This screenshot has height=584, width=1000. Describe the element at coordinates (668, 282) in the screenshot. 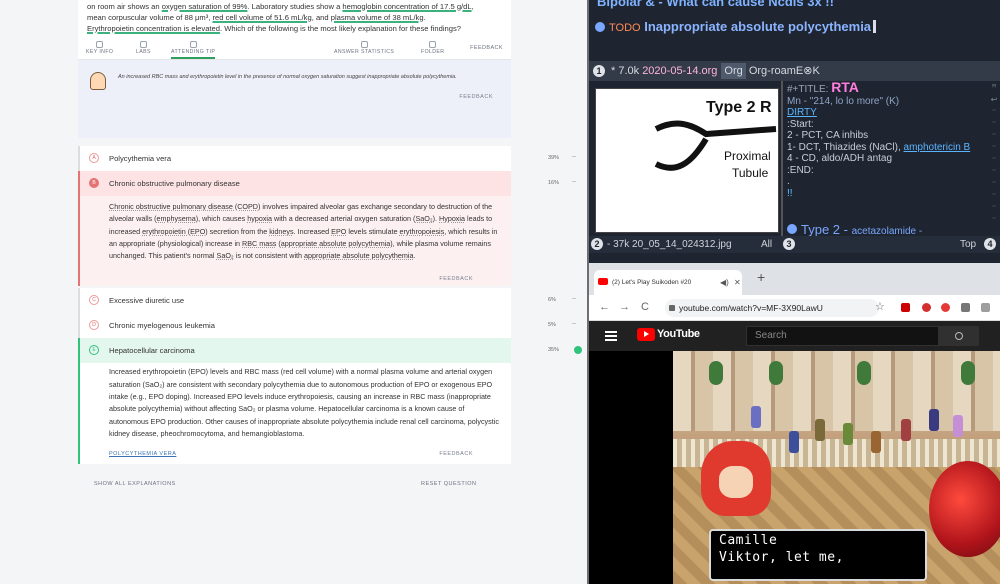

I see `tab-youtube: (2) Let's Play Suikoden #20 ◀) ✕` at that location.